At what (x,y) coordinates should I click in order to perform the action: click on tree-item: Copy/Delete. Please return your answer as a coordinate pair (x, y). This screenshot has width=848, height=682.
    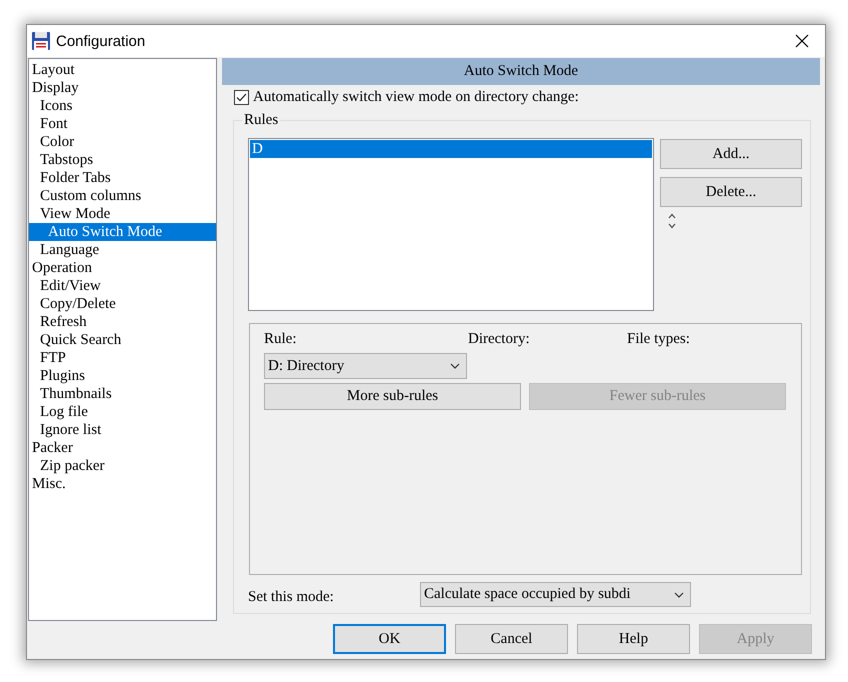
    Looking at the image, I should click on (122, 304).